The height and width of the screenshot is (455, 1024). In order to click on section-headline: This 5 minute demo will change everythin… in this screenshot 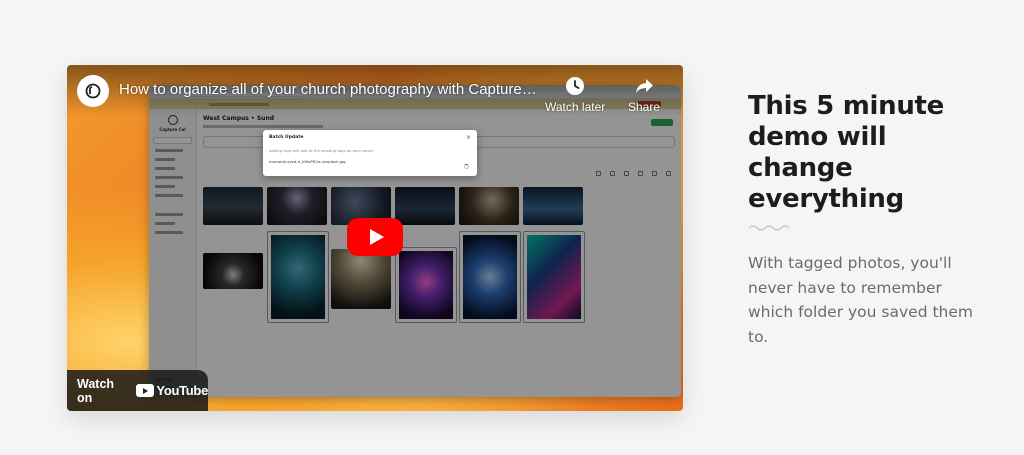, I will do `click(846, 152)`.